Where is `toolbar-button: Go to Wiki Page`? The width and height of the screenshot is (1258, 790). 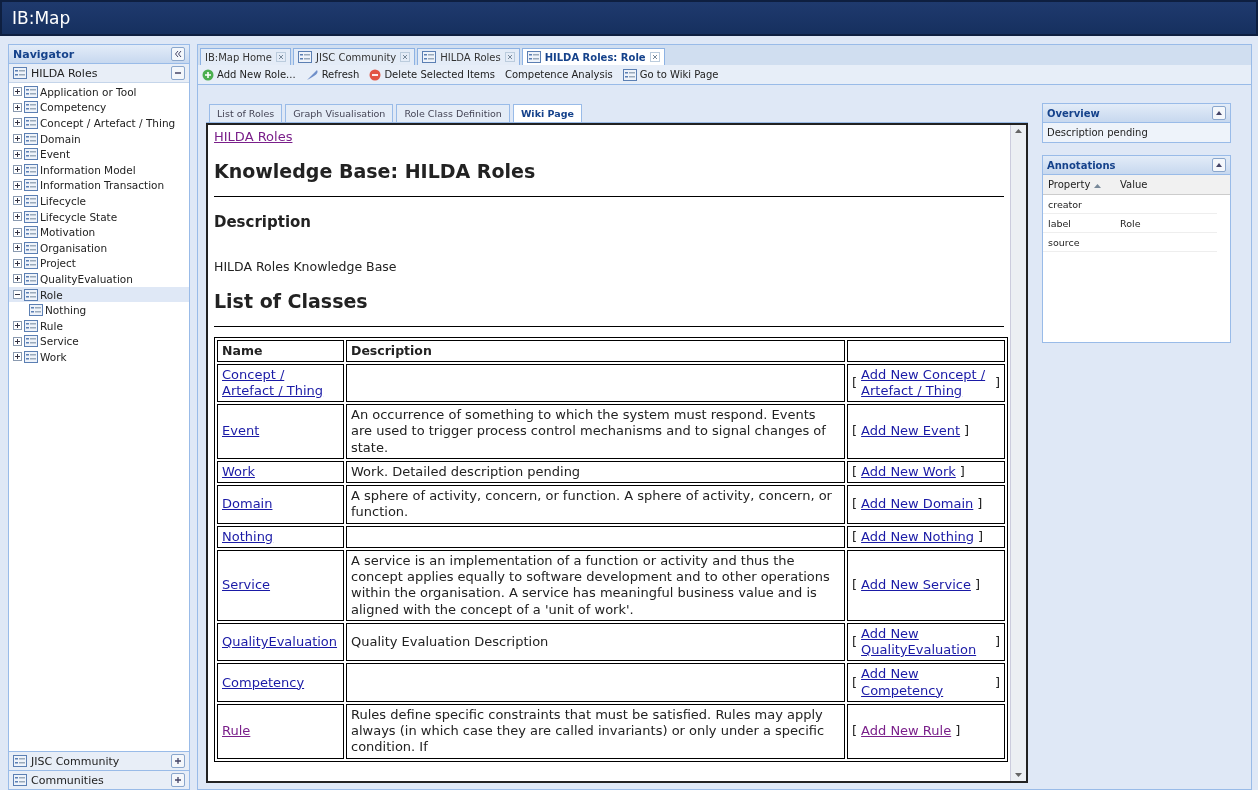
toolbar-button: Go to Wiki Page is located at coordinates (670, 74).